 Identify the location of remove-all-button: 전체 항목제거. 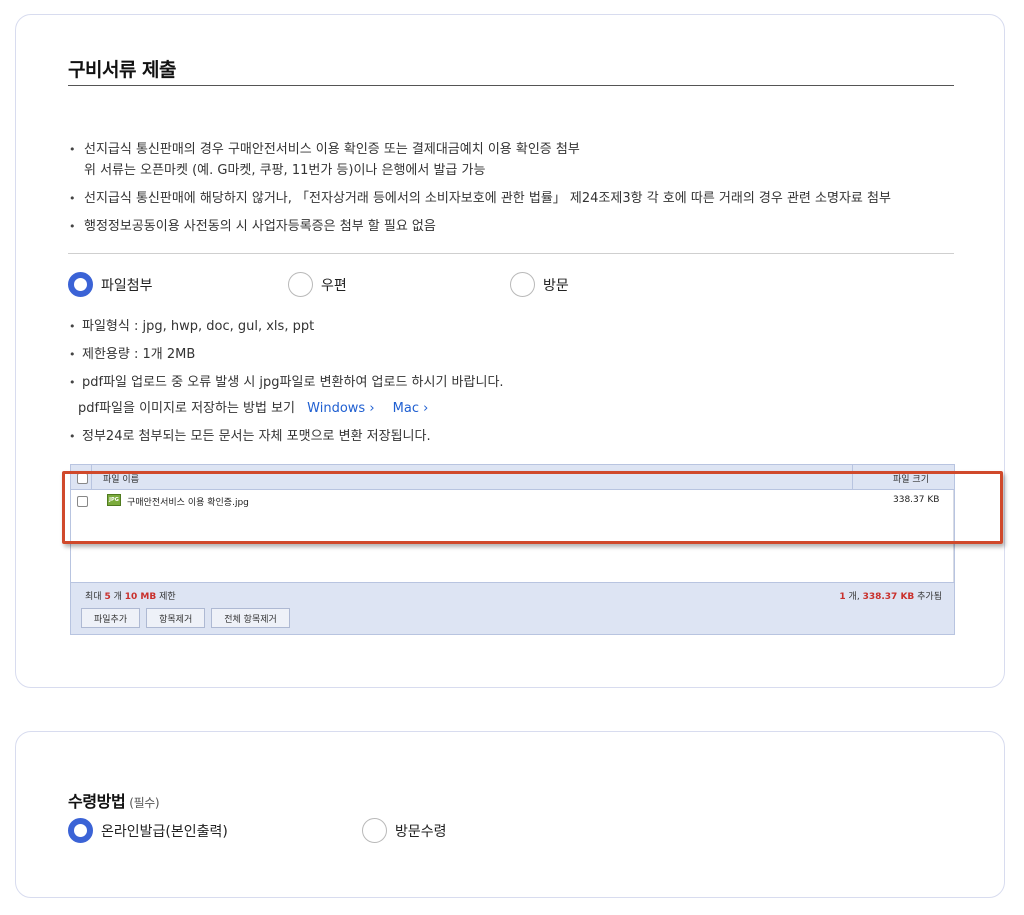
(250, 618).